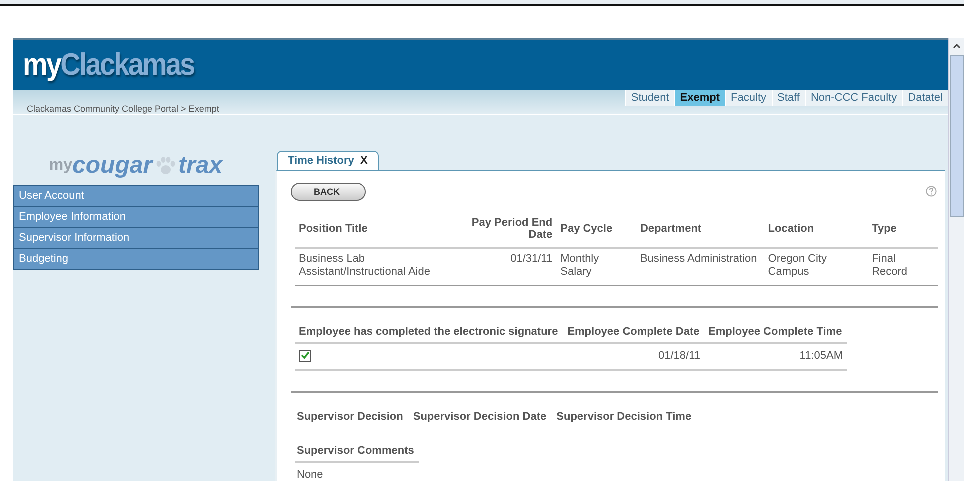 This screenshot has width=964, height=481. Describe the element at coordinates (775, 334) in the screenshot. I see `column-header: Employee Complete Time` at that location.